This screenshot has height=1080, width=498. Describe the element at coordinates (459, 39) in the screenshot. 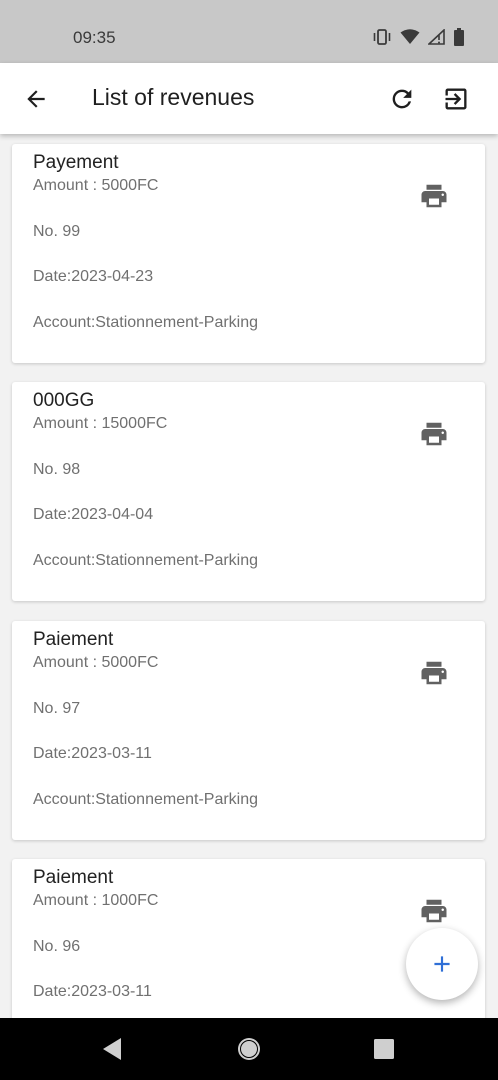

I see `battery-icon` at that location.